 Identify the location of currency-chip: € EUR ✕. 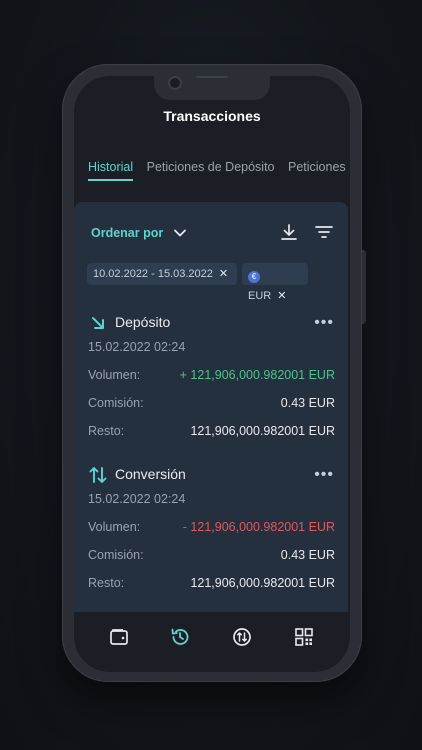
(275, 282).